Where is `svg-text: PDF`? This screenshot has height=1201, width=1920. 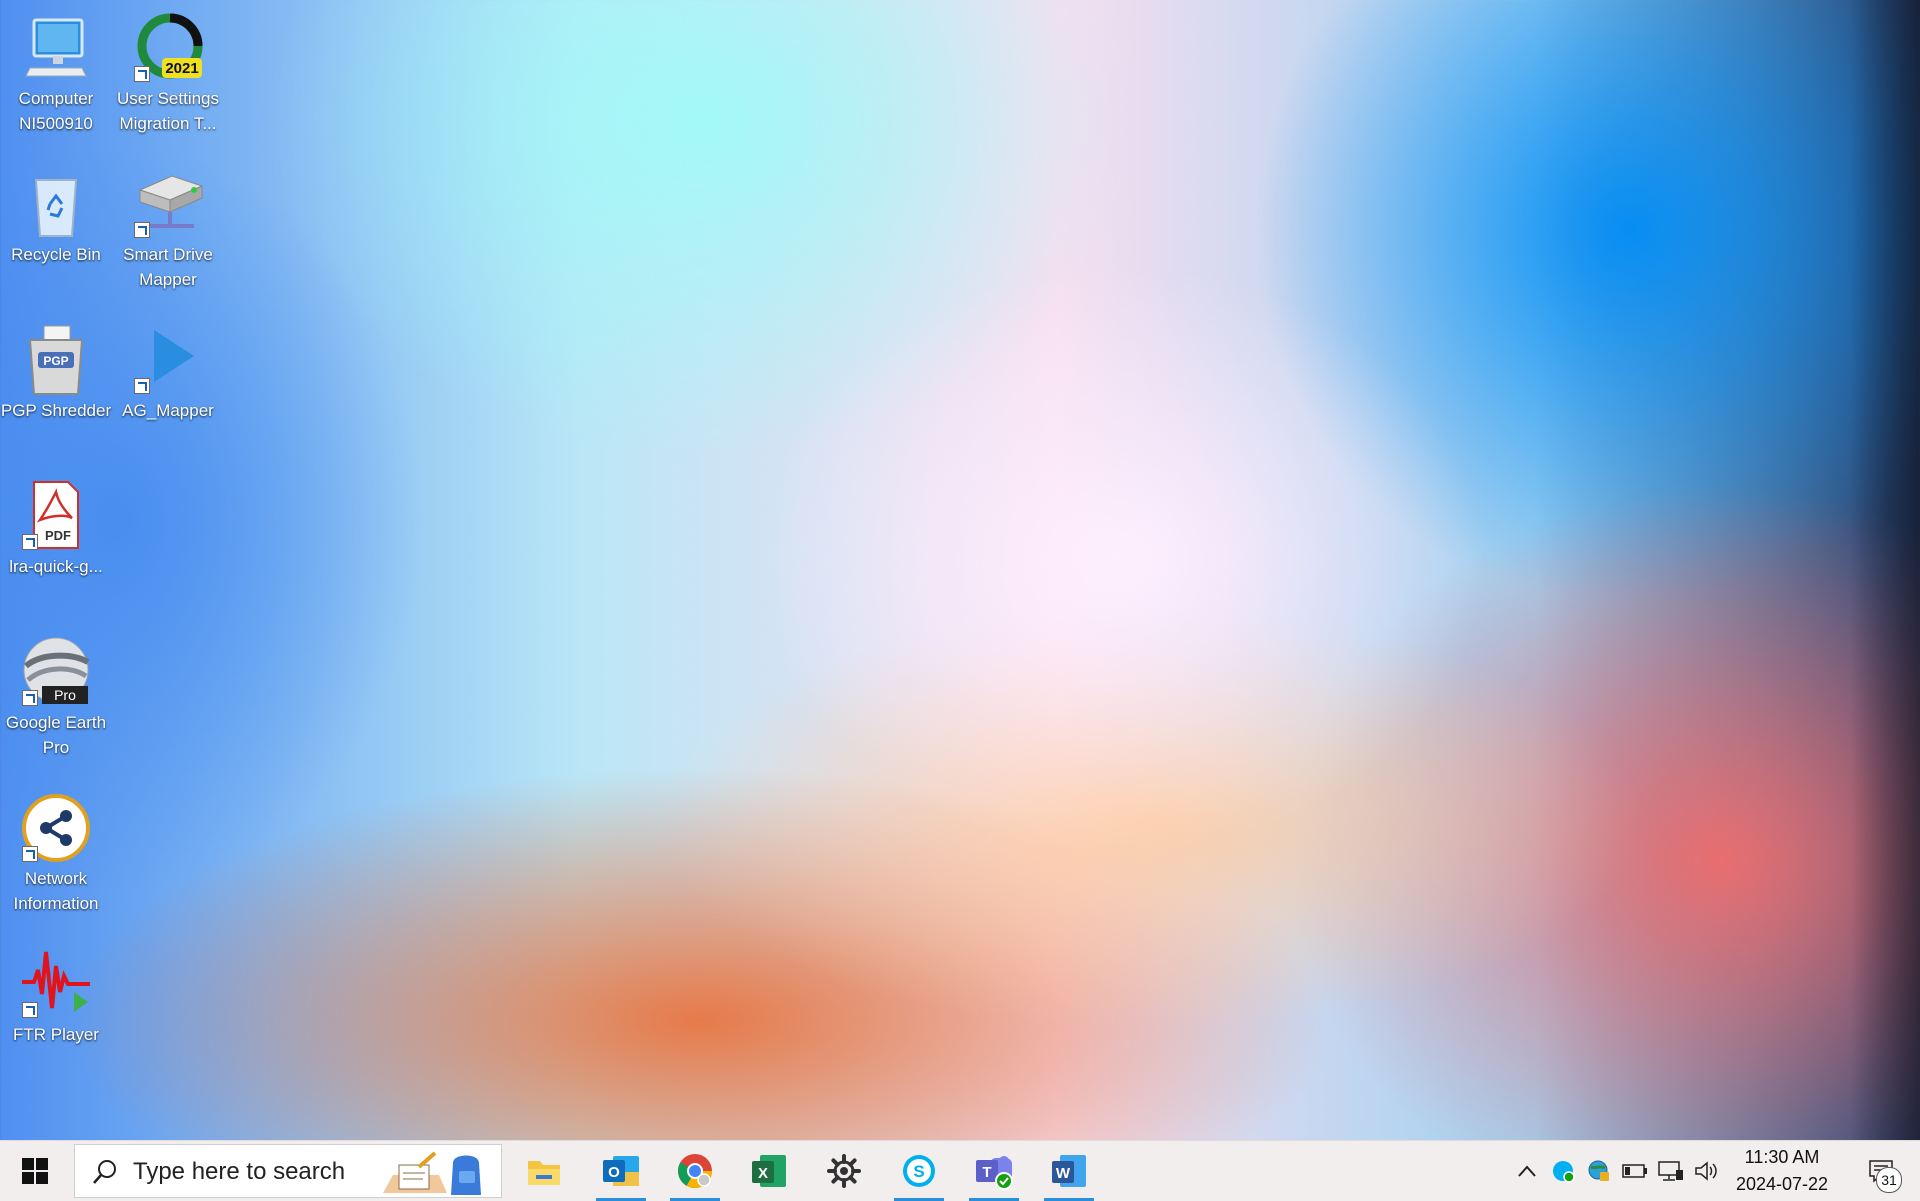 svg-text: PDF is located at coordinates (58, 535).